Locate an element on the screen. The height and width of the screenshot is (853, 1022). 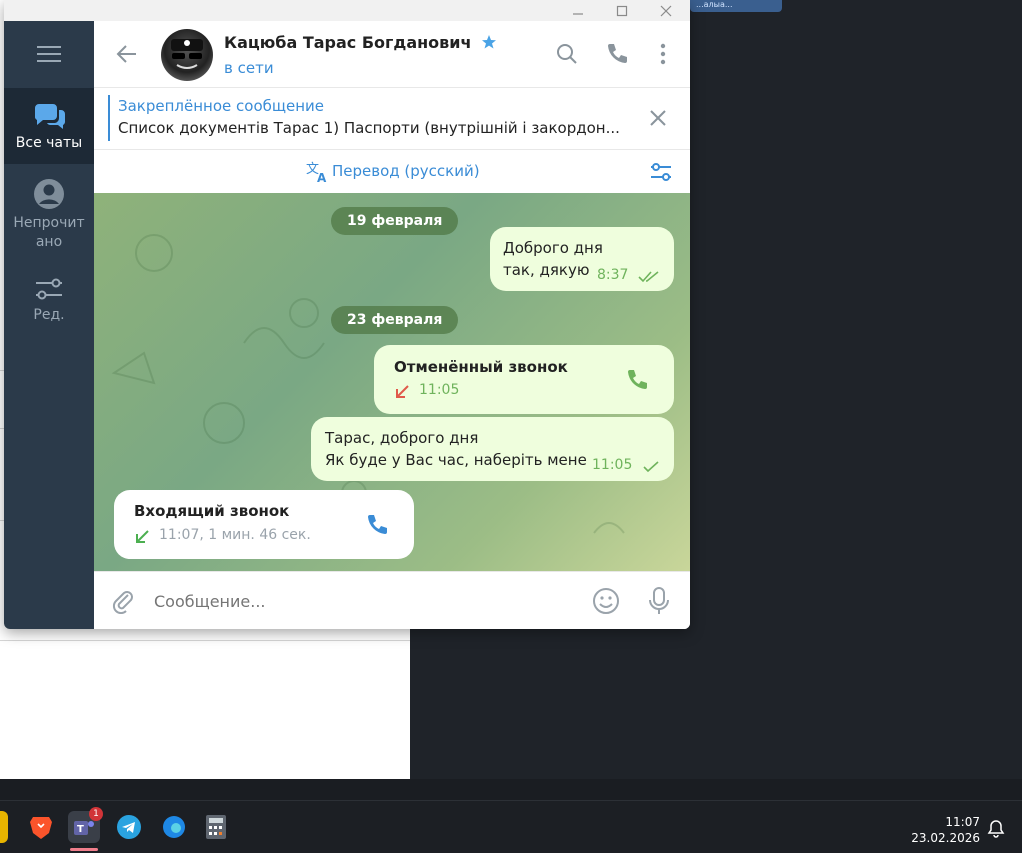
translate-icon: 文 A is located at coordinates (318, 174).